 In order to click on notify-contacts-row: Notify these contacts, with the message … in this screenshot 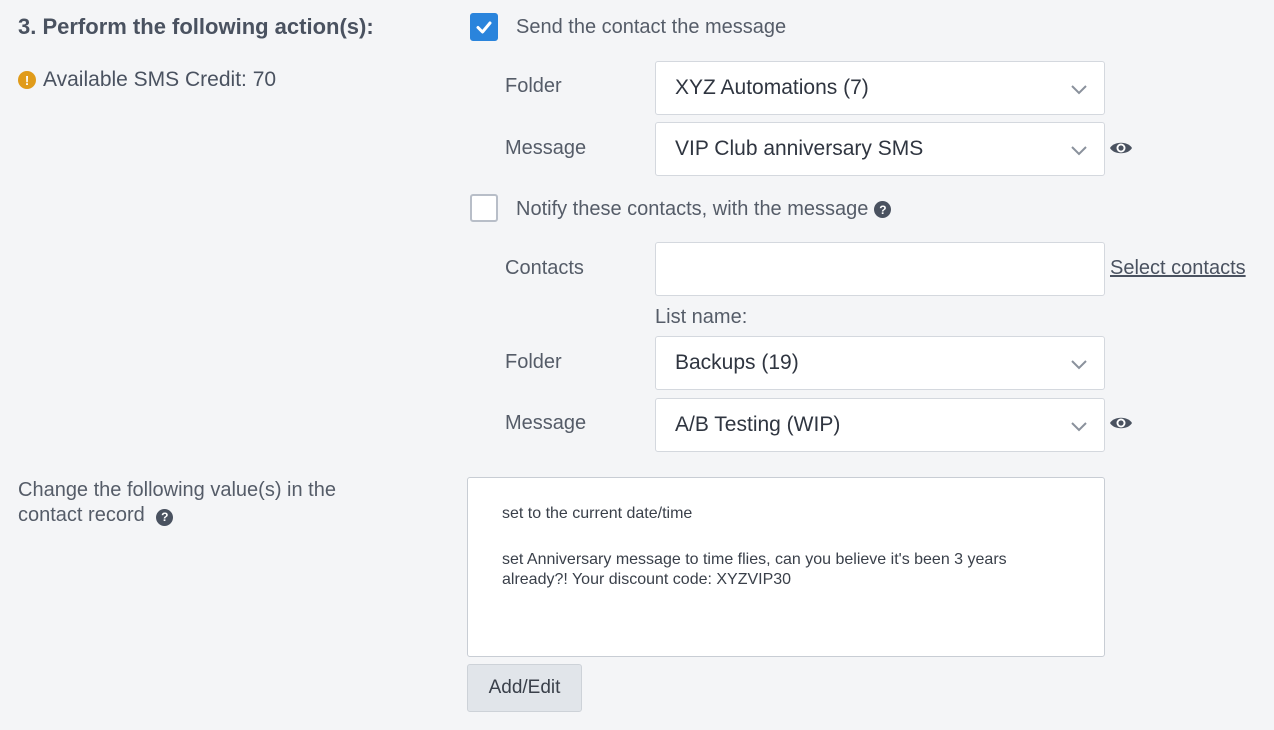, I will do `click(704, 209)`.